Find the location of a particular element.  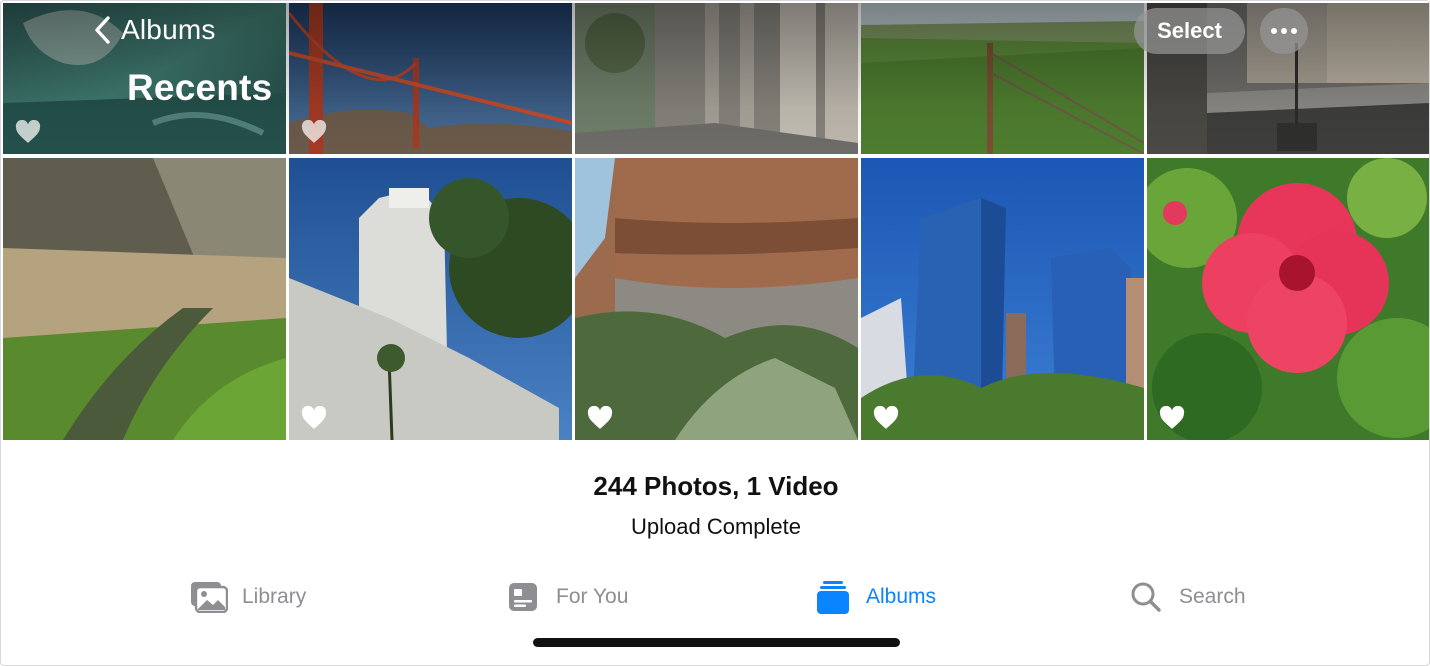

back-label: Albums is located at coordinates (168, 29).